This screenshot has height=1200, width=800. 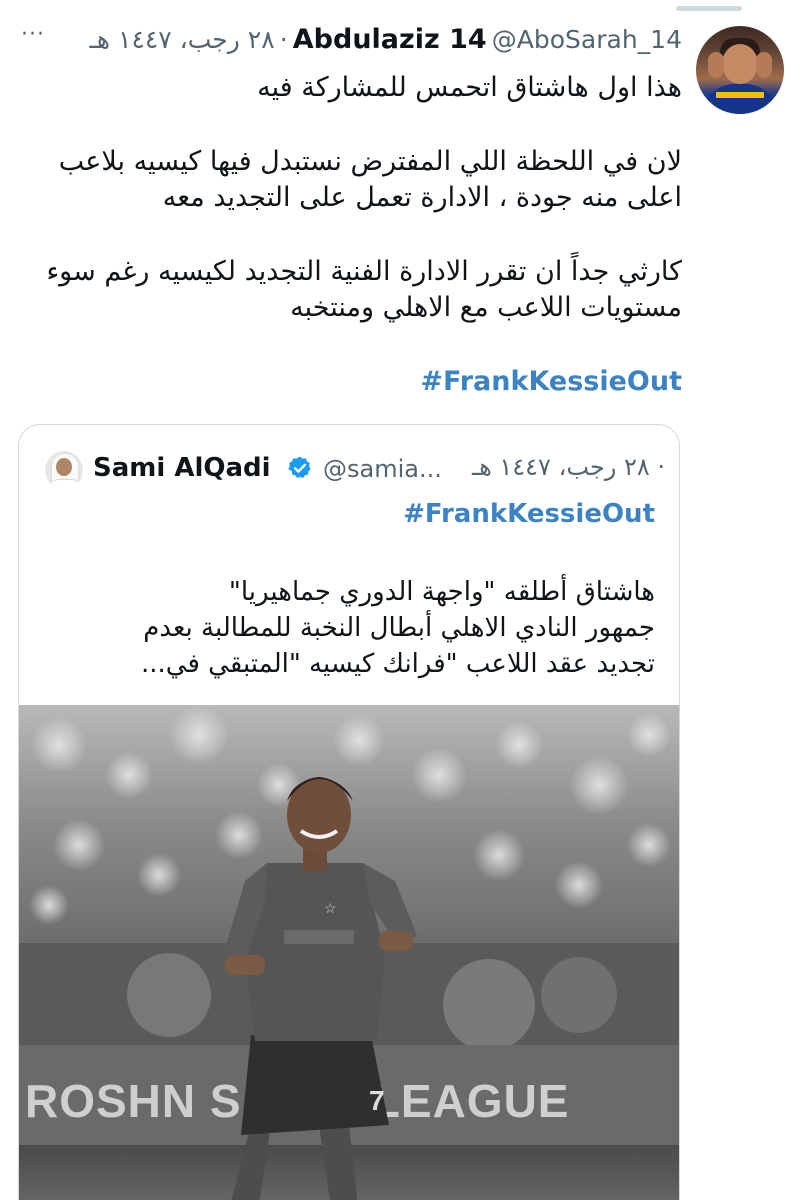 I want to click on author-handle: @AboSarah_14, so click(x=587, y=39).